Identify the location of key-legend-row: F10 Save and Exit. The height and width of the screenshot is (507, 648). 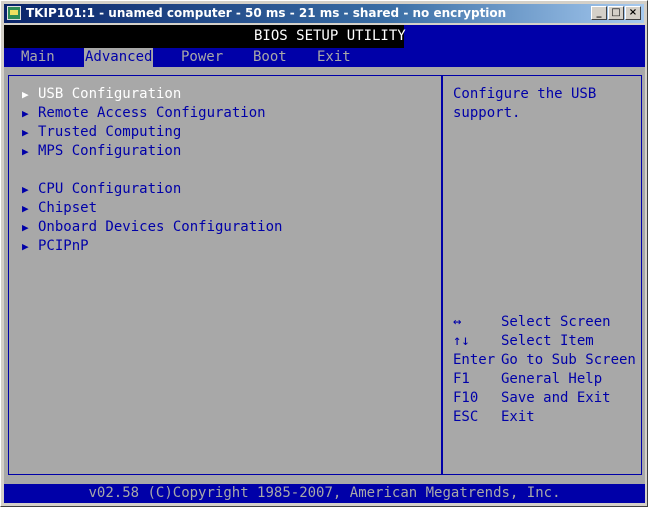
(532, 398).